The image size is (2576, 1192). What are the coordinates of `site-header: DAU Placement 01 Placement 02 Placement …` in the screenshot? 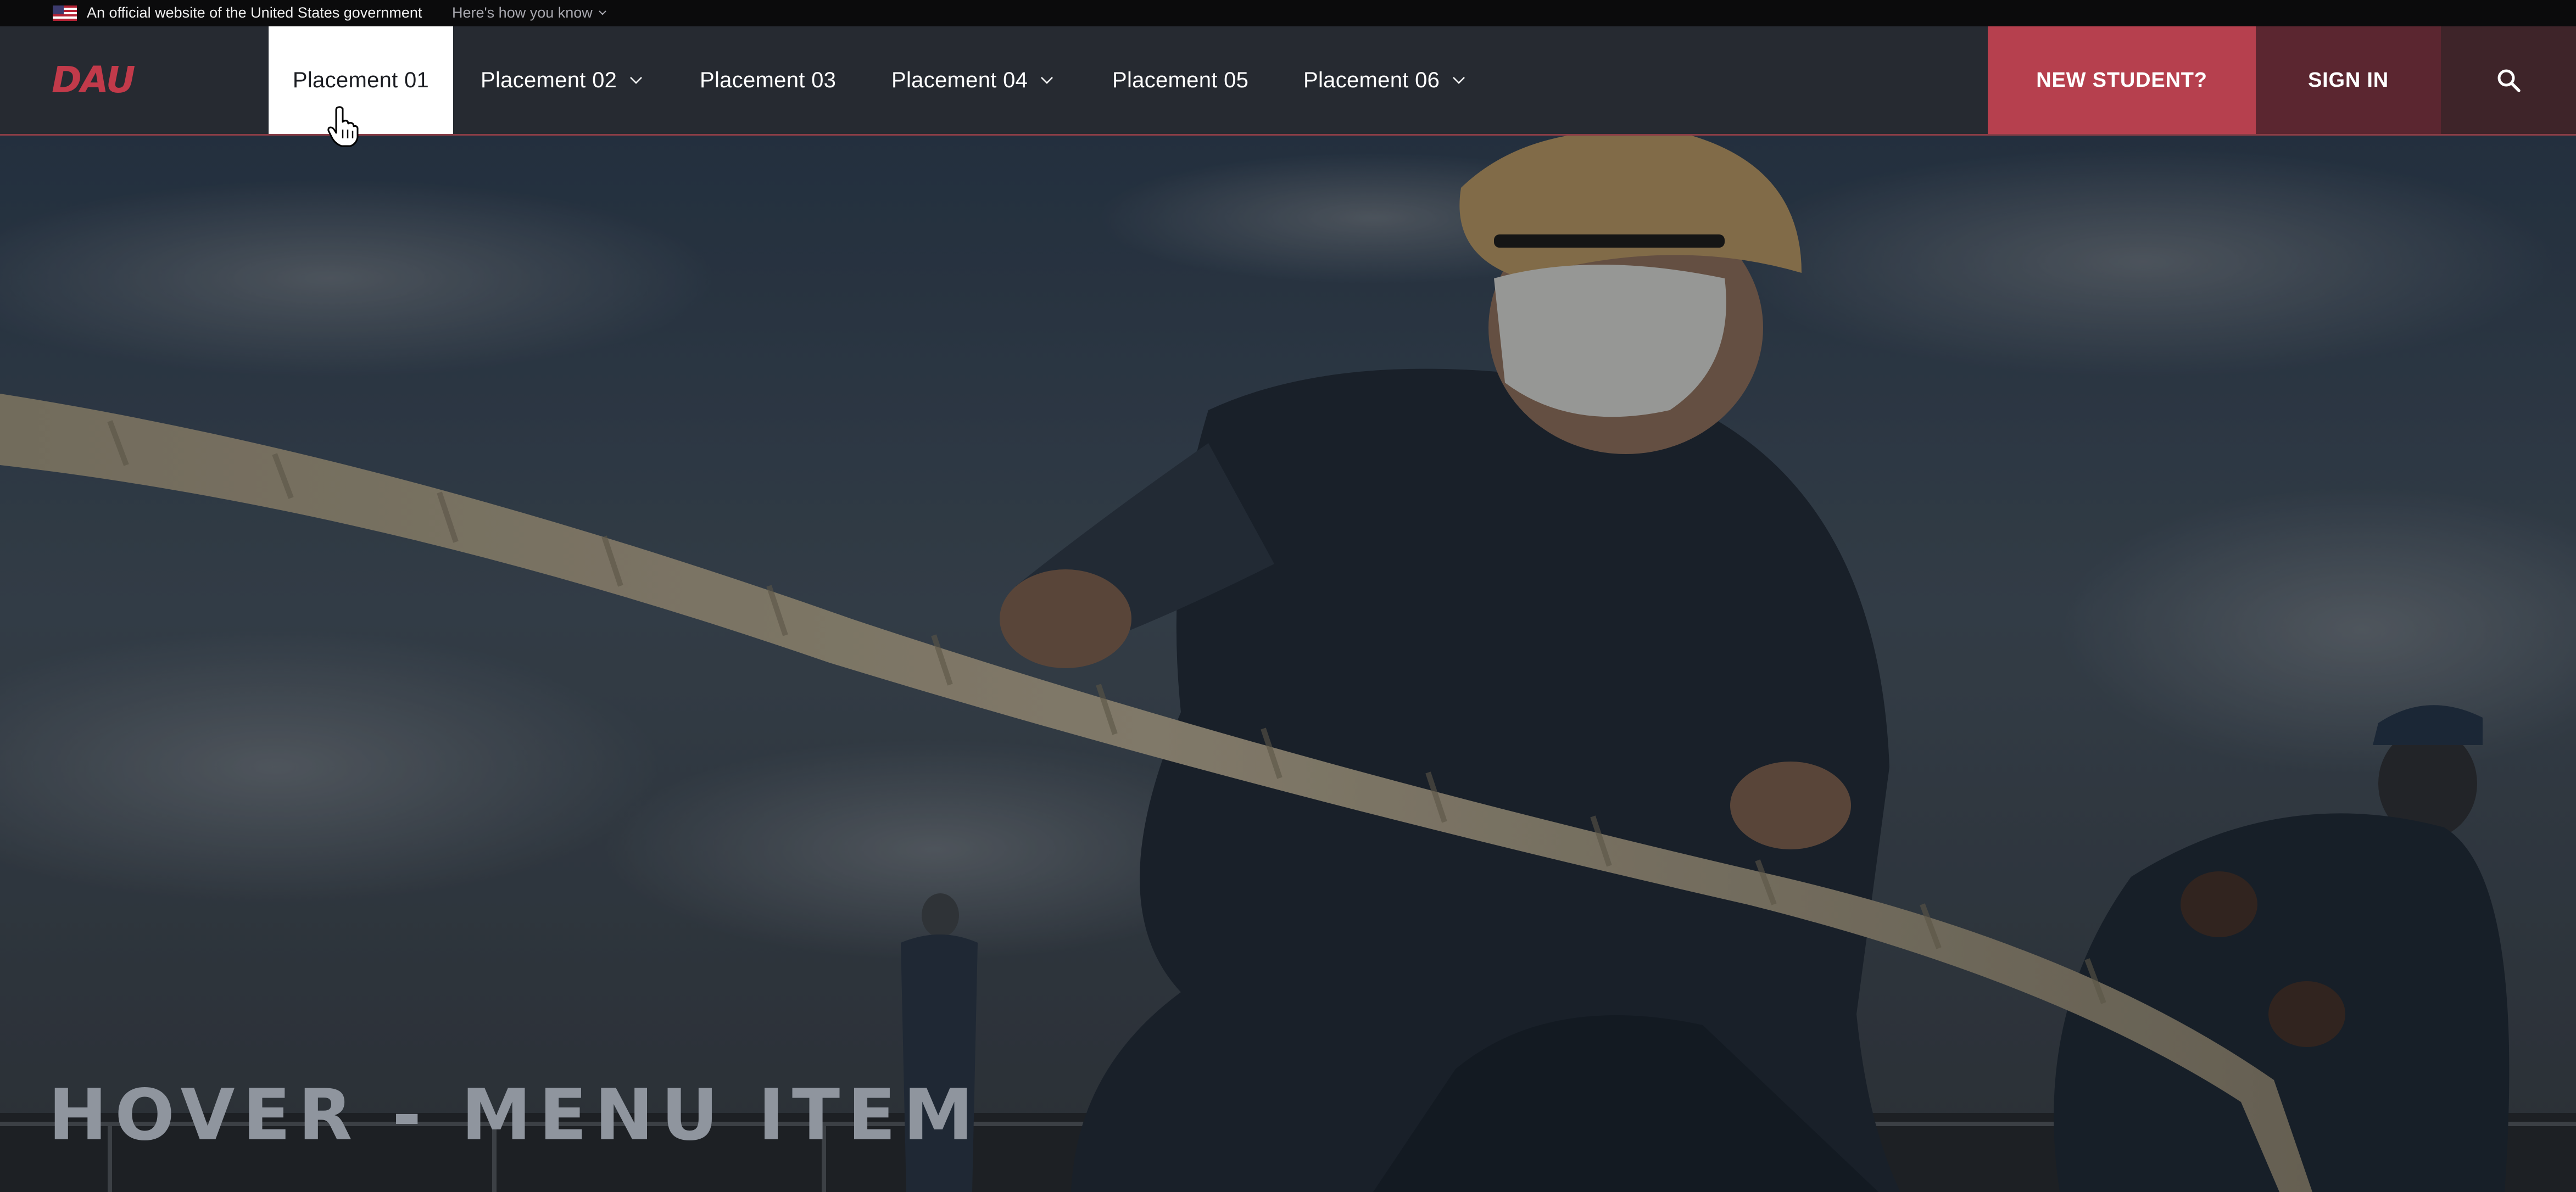 It's located at (1288, 81).